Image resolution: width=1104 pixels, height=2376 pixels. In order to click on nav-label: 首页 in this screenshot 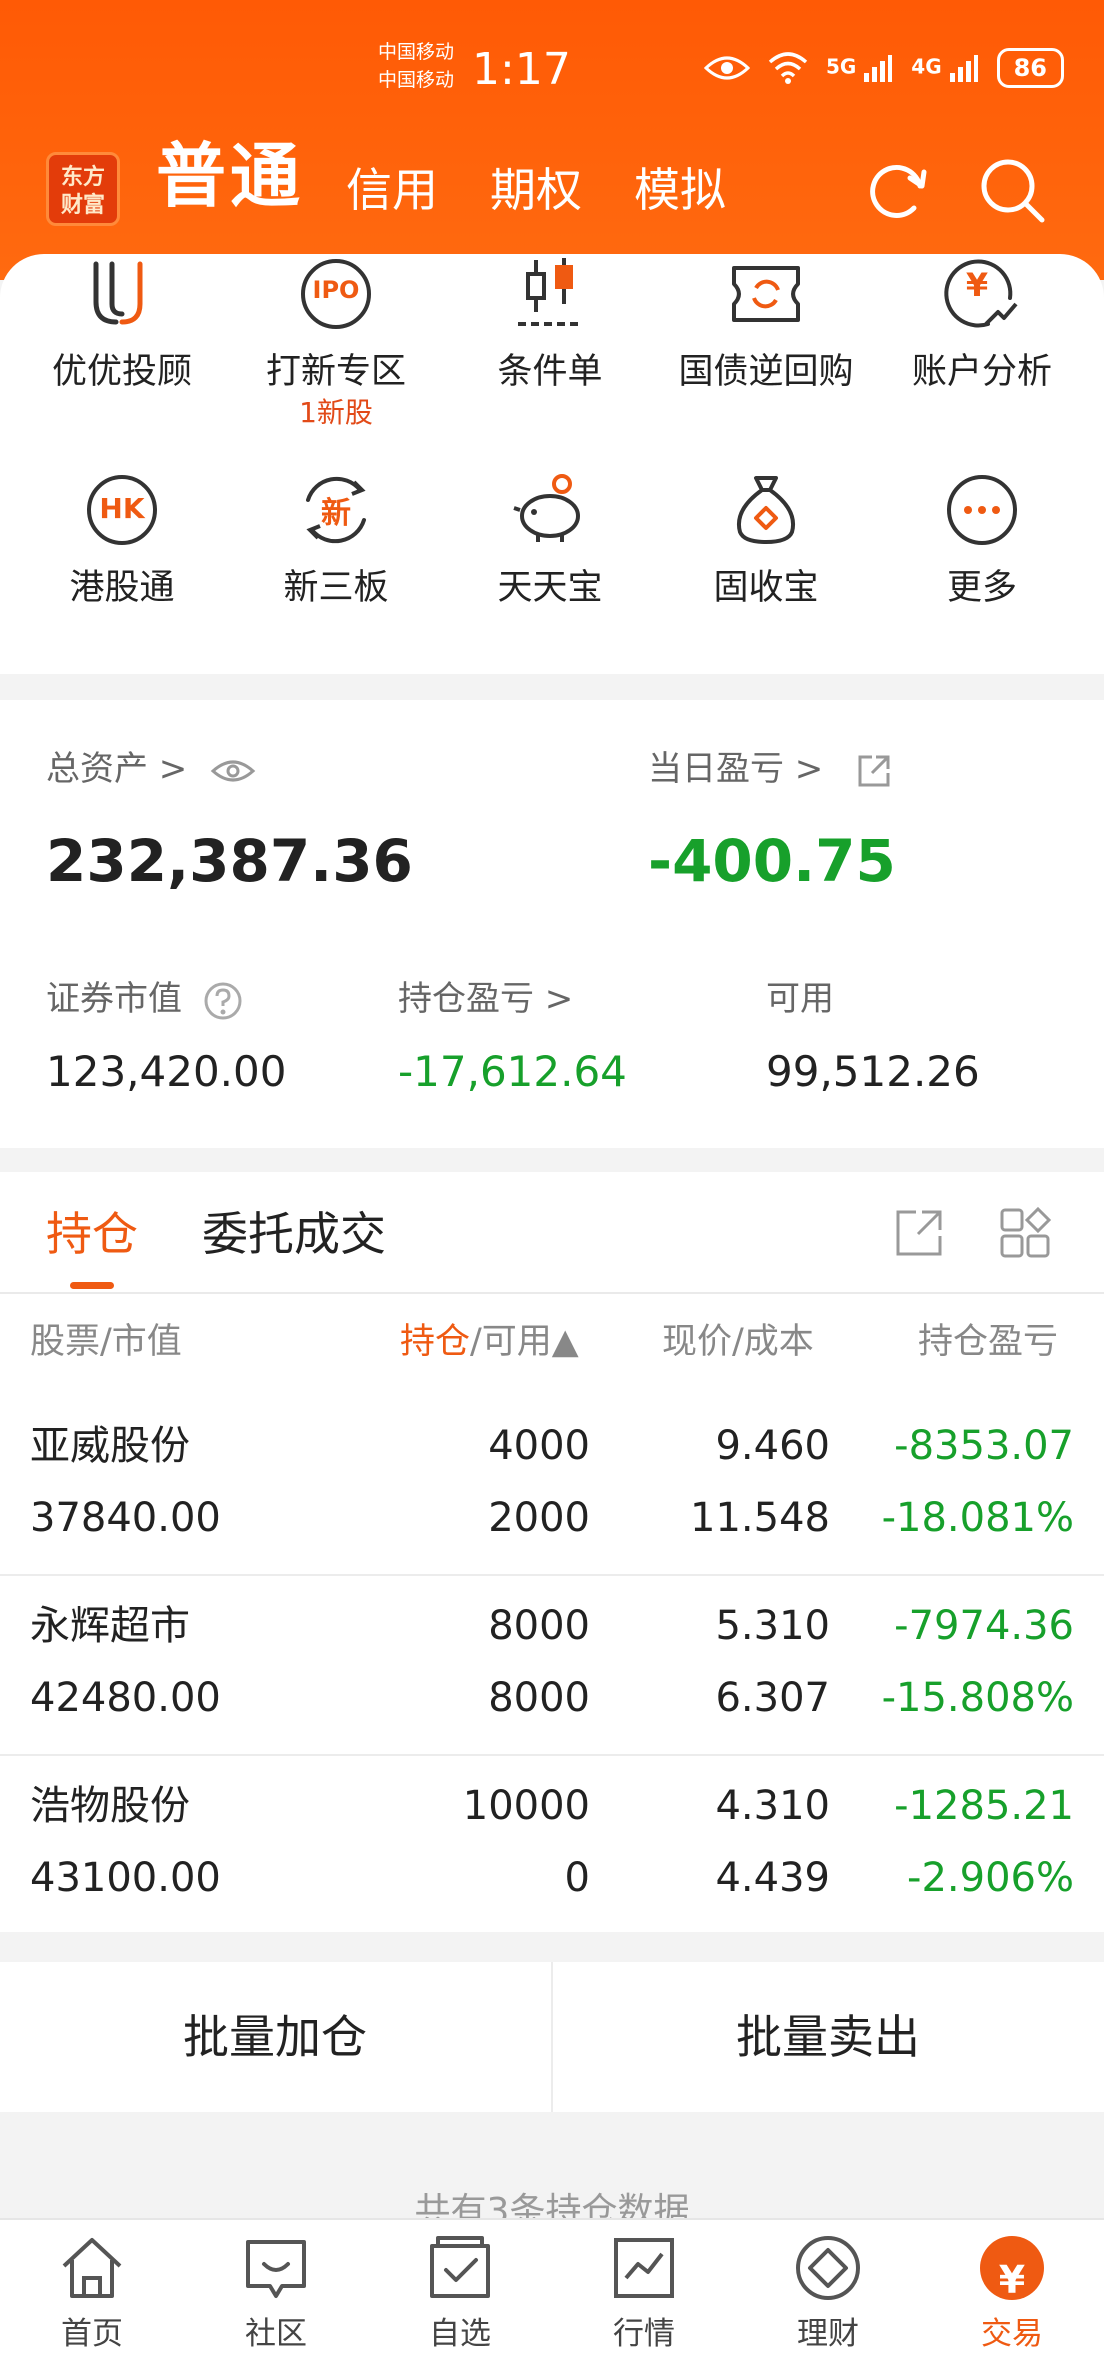, I will do `click(92, 2334)`.